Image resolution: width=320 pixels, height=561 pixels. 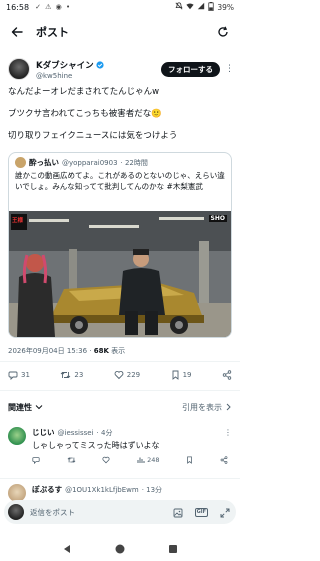 What do you see at coordinates (18, 7) in the screenshot?
I see `status-time: 16:58` at bounding box center [18, 7].